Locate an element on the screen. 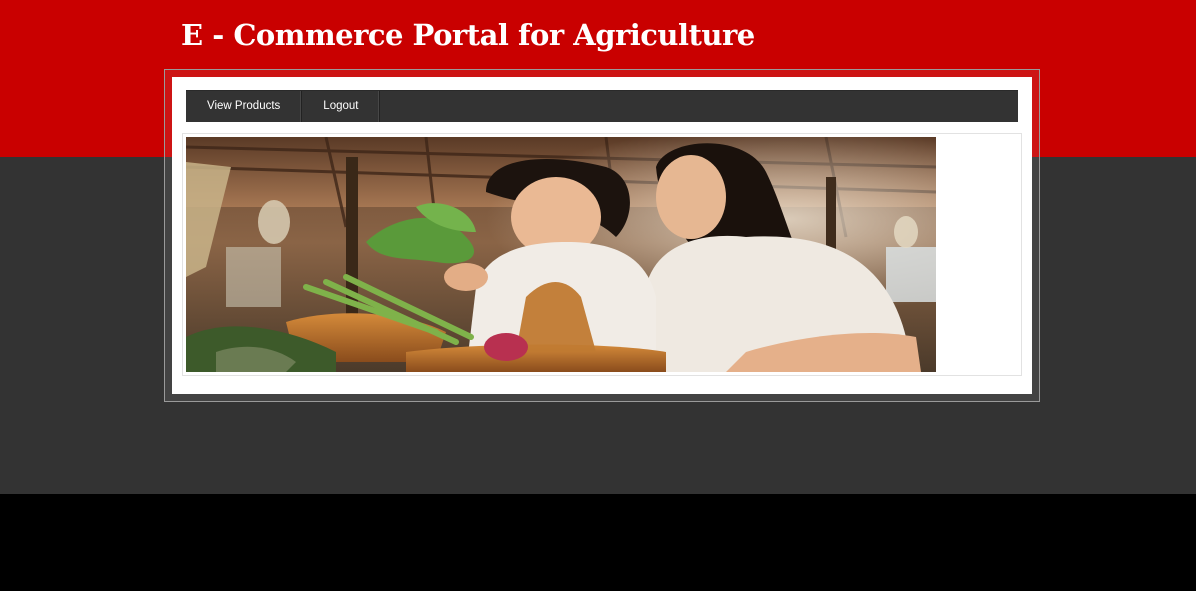 The image size is (1196, 591). site-title: E - Commerce Portal for Agriculture is located at coordinates (468, 35).